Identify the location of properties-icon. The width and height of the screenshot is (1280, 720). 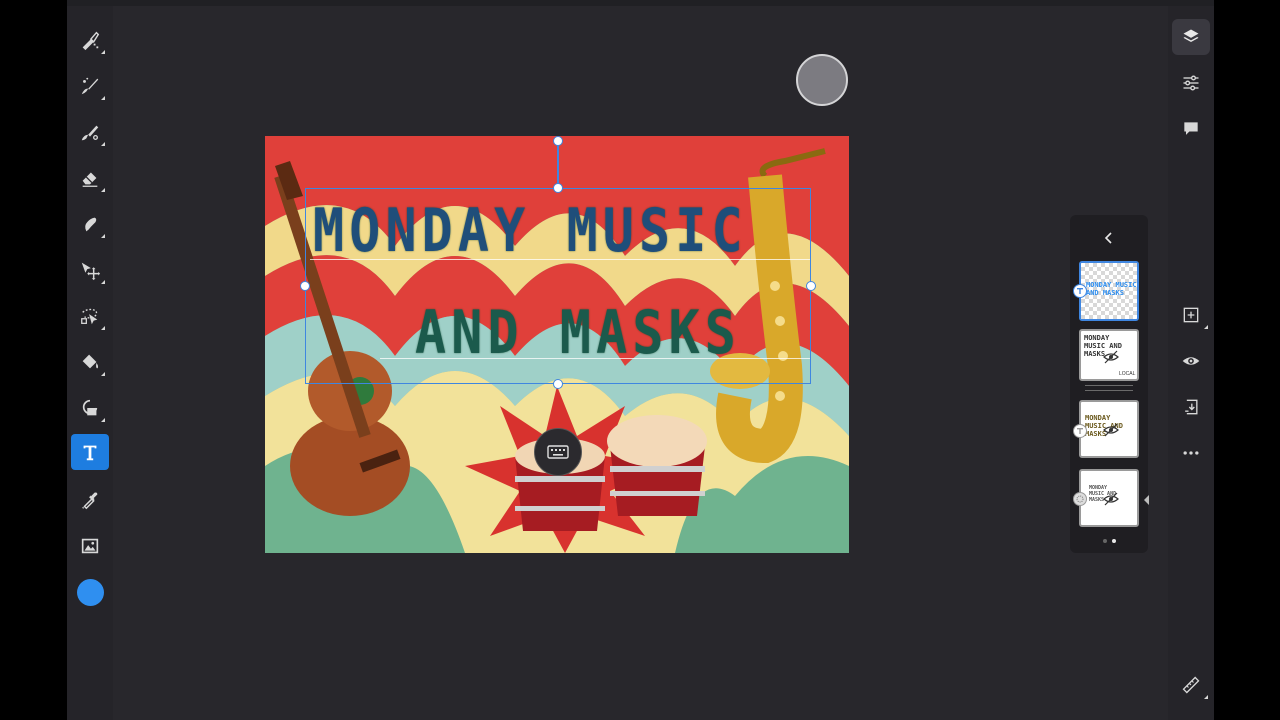
(1191, 83).